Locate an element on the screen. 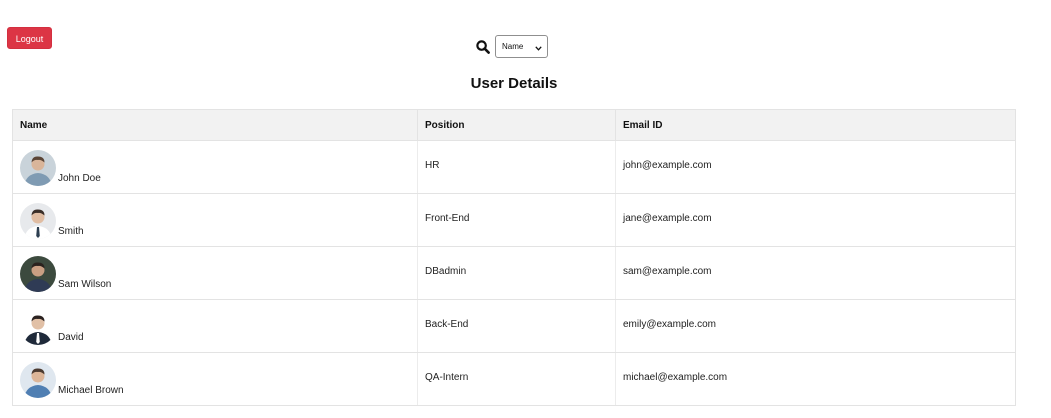 The height and width of the screenshot is (418, 1051). email-cell: michael@example.com is located at coordinates (815, 379).